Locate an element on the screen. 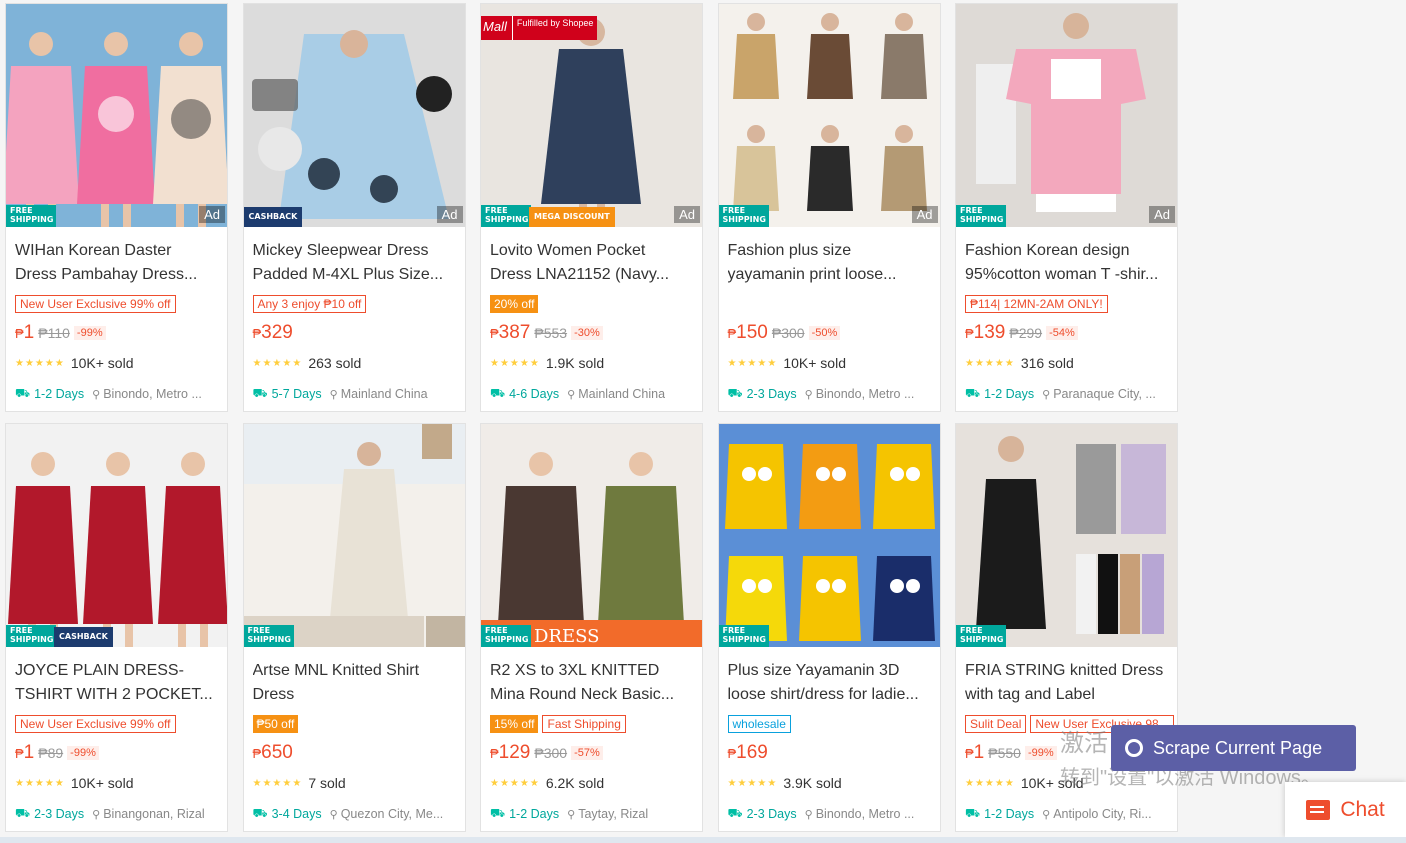  discount-badge: -30% is located at coordinates (587, 333).